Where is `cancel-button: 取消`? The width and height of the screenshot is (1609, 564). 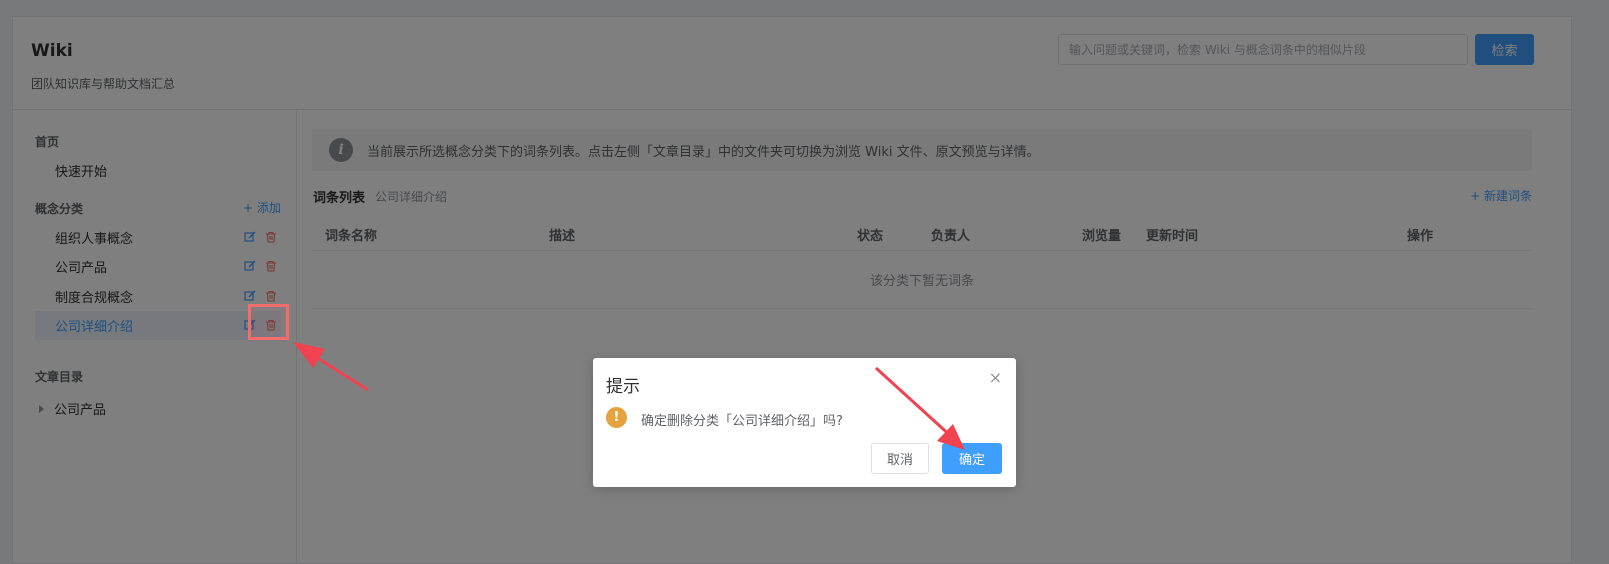
cancel-button: 取消 is located at coordinates (900, 458).